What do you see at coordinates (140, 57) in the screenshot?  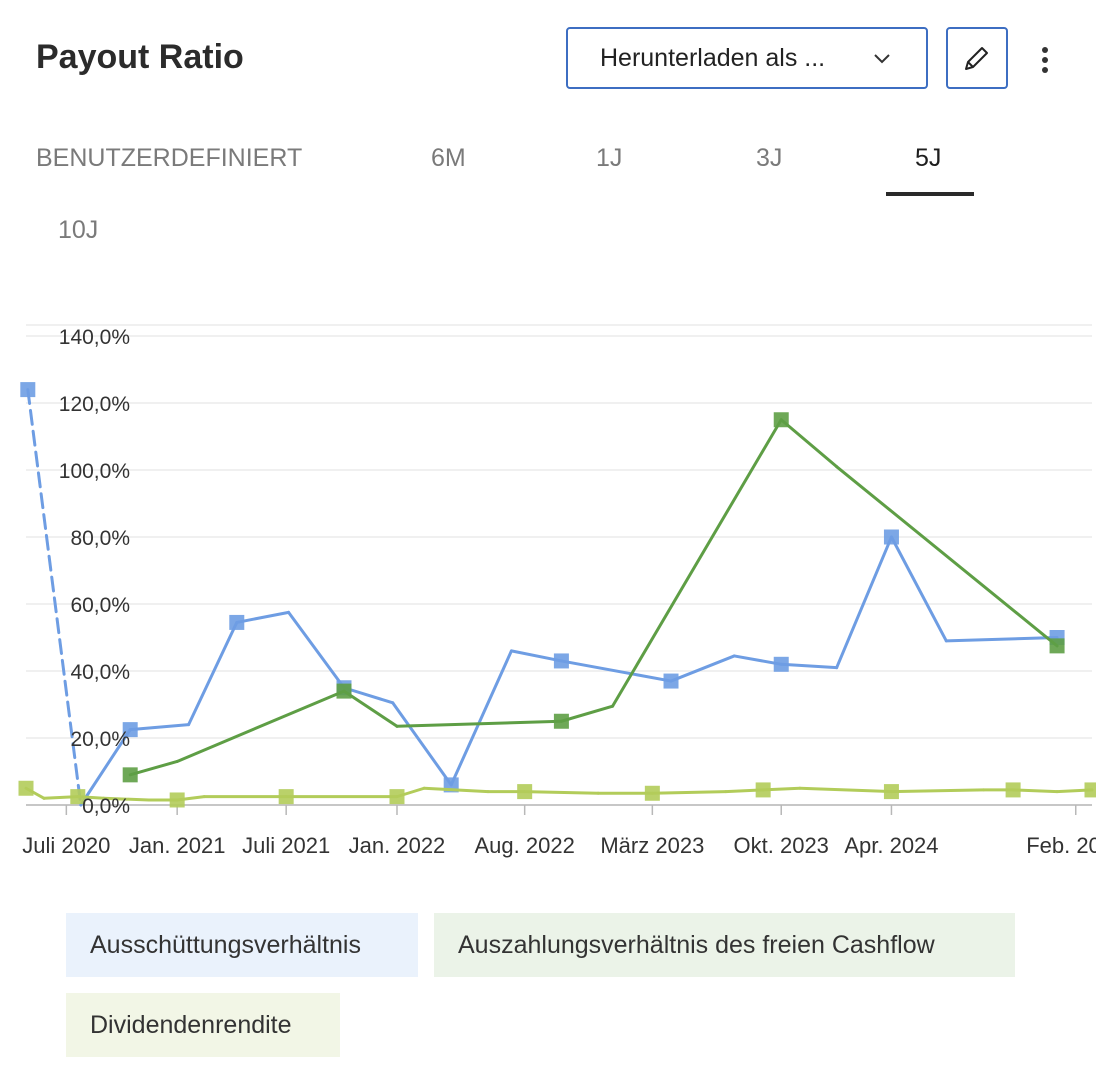 I see `page-title: Payout Ratio` at bounding box center [140, 57].